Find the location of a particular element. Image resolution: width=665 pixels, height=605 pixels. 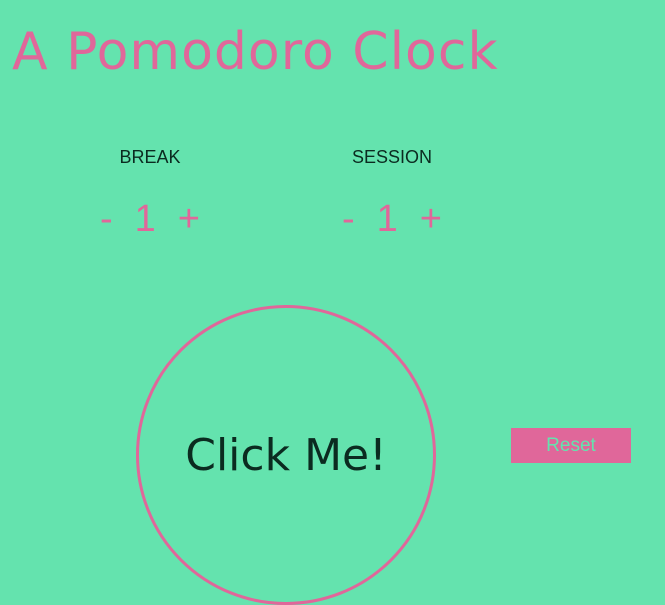

session-label: SESSION is located at coordinates (392, 157).